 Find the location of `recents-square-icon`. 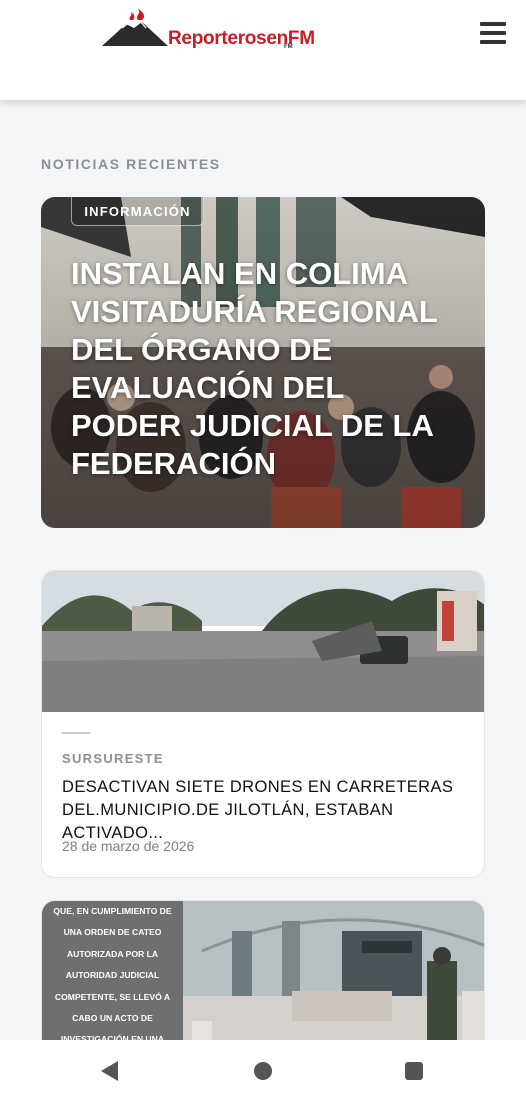

recents-square-icon is located at coordinates (414, 1071).